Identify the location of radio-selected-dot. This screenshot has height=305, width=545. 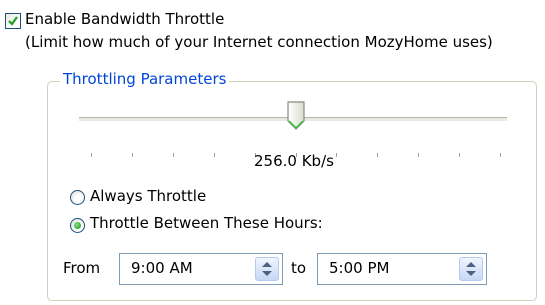
(77, 225).